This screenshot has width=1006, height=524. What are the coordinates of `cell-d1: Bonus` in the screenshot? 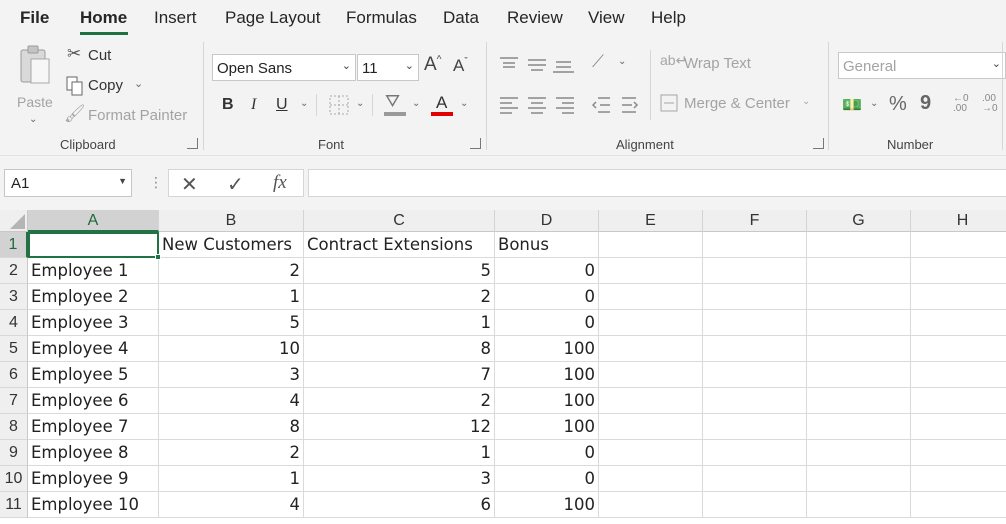 It's located at (547, 245).